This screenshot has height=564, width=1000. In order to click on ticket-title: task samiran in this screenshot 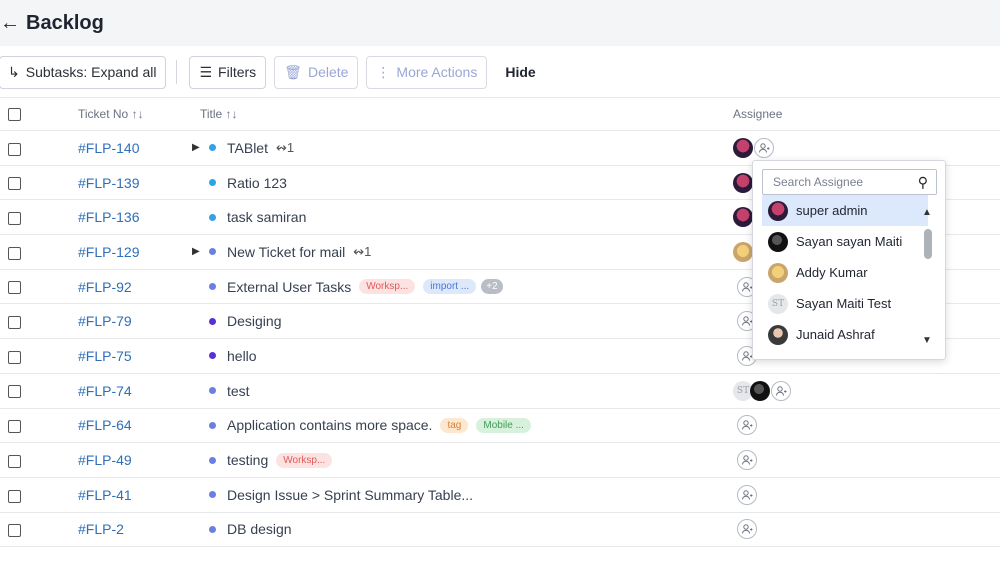, I will do `click(266, 217)`.